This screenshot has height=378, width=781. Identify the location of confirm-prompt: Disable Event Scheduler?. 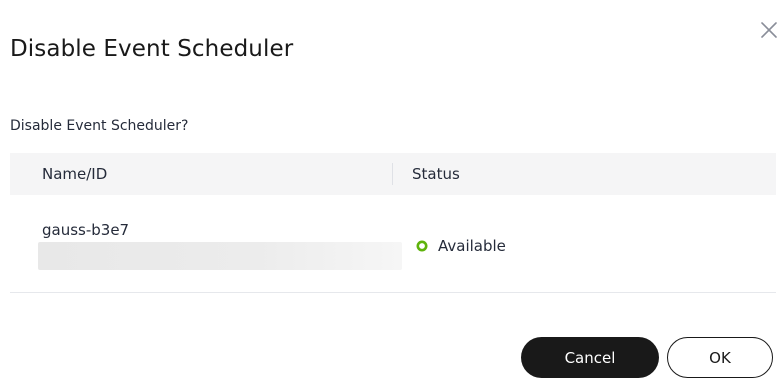
(99, 126).